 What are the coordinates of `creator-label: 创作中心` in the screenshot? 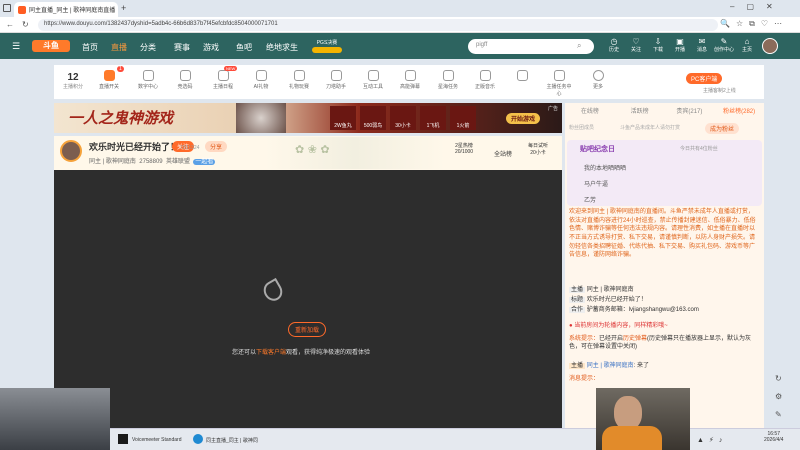 It's located at (723, 49).